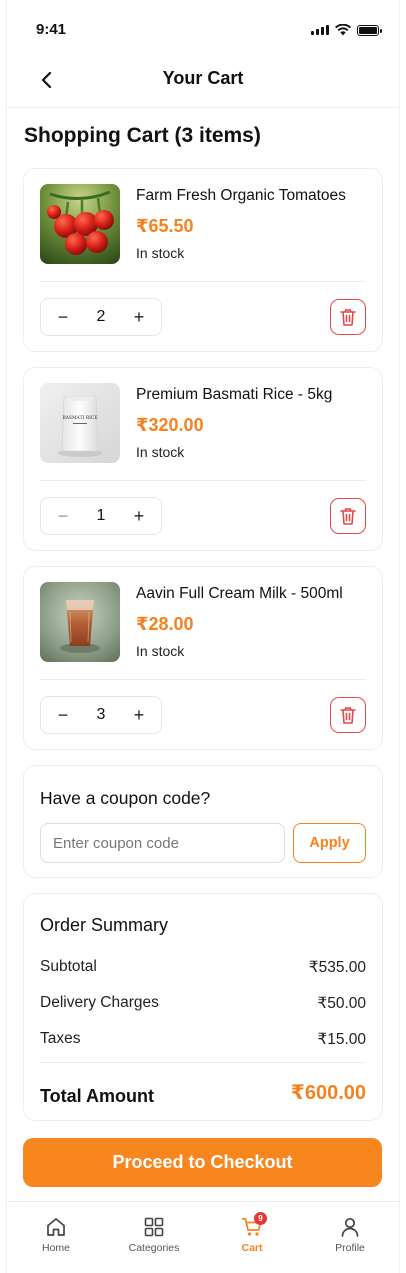 Image resolution: width=406 pixels, height=1273 pixels. Describe the element at coordinates (162, 843) in the screenshot. I see `coupon-input` at that location.